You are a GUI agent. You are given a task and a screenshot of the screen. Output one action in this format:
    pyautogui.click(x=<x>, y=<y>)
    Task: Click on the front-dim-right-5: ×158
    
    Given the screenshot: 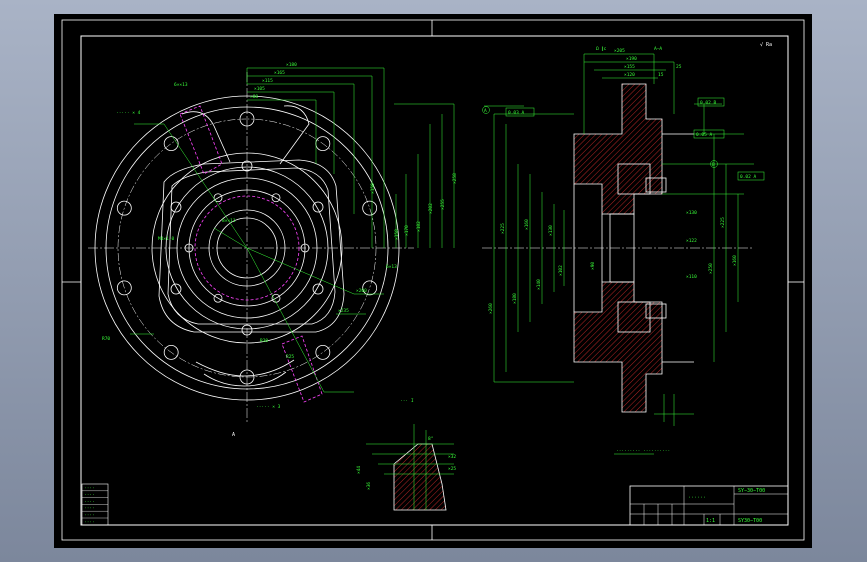 What is the action you would take?
    pyautogui.click(x=397, y=234)
    